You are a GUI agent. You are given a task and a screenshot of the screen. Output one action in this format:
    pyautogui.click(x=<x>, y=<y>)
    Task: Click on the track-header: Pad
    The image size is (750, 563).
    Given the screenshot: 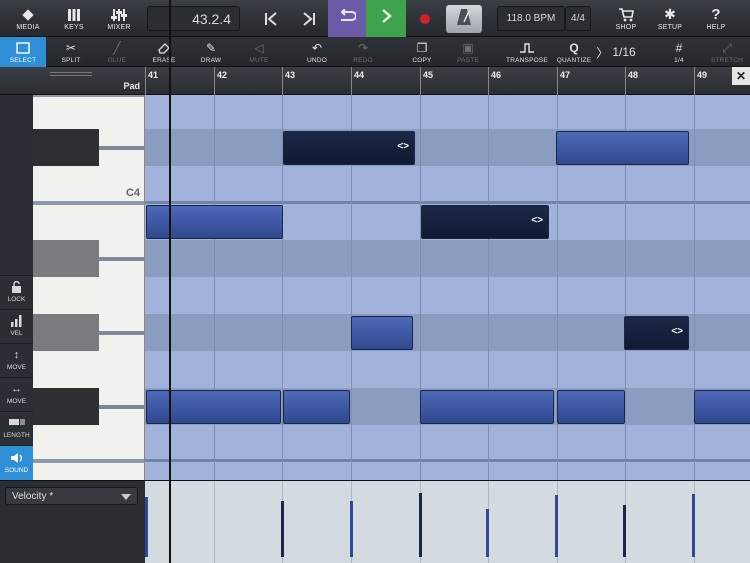 What is the action you would take?
    pyautogui.click(x=72, y=81)
    